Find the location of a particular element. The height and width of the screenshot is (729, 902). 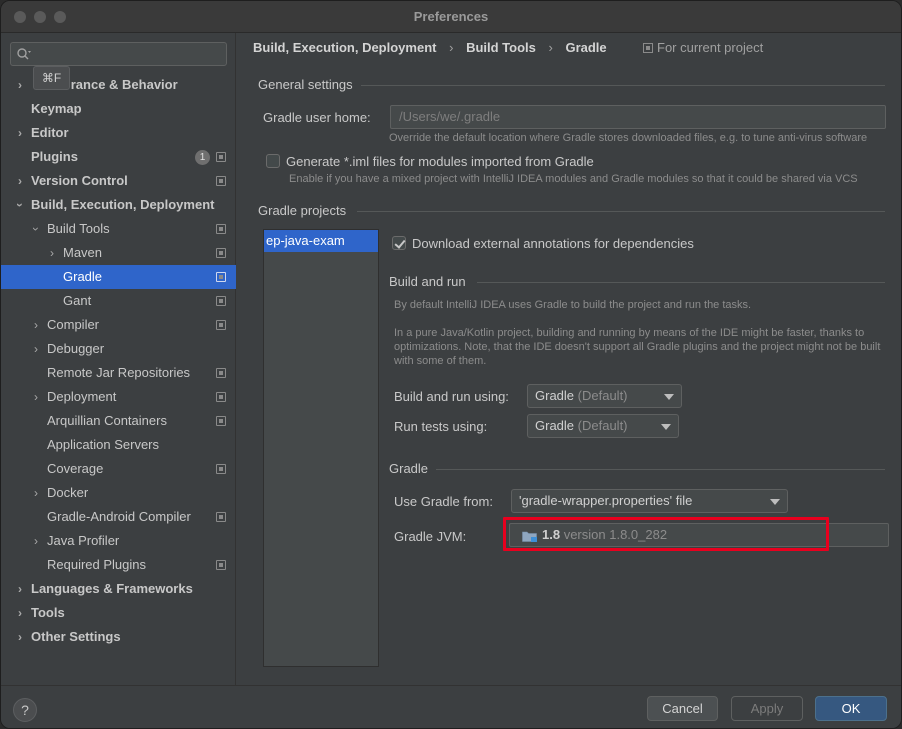

sidebar-item-label: Application Servers is located at coordinates (103, 444).